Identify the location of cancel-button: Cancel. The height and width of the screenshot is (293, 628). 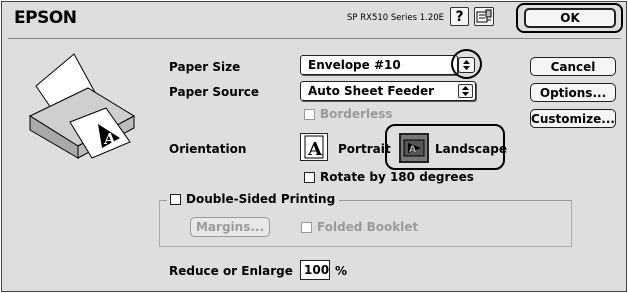
(573, 66).